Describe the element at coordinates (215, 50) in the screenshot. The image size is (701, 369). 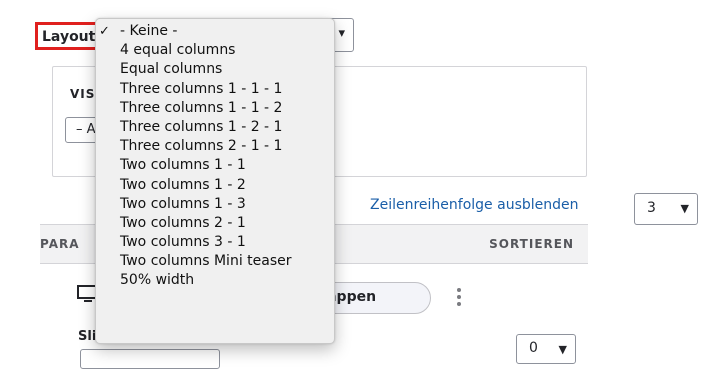
I see `layout-option: 4 equal columns` at that location.